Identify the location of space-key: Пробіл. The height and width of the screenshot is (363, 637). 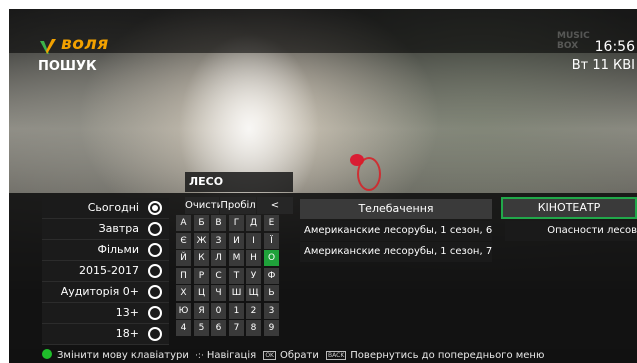
(238, 205).